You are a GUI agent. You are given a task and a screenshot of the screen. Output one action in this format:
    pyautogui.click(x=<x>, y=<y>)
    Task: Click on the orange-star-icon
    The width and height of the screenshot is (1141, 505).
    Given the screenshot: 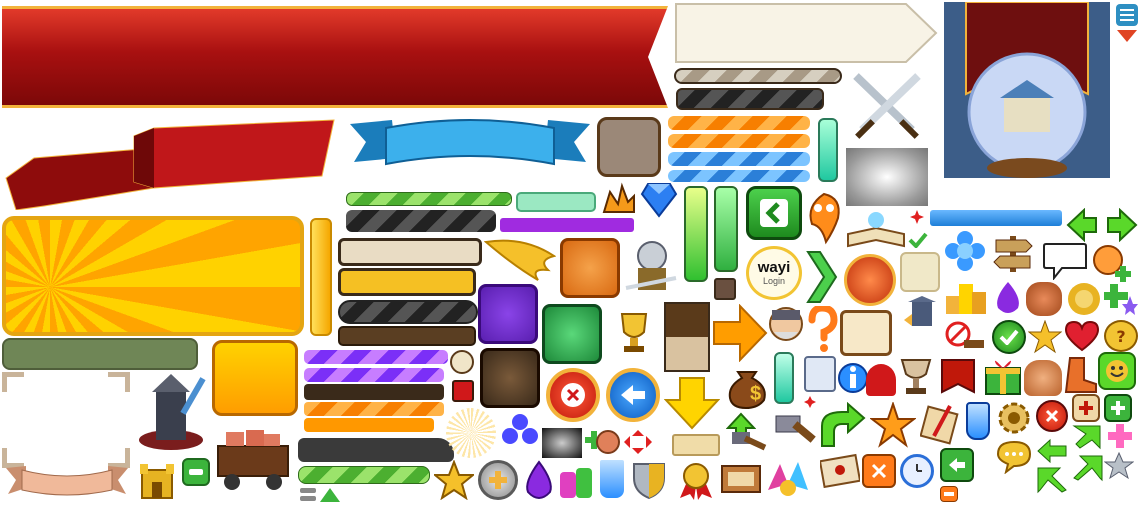 What is the action you would take?
    pyautogui.click(x=893, y=425)
    